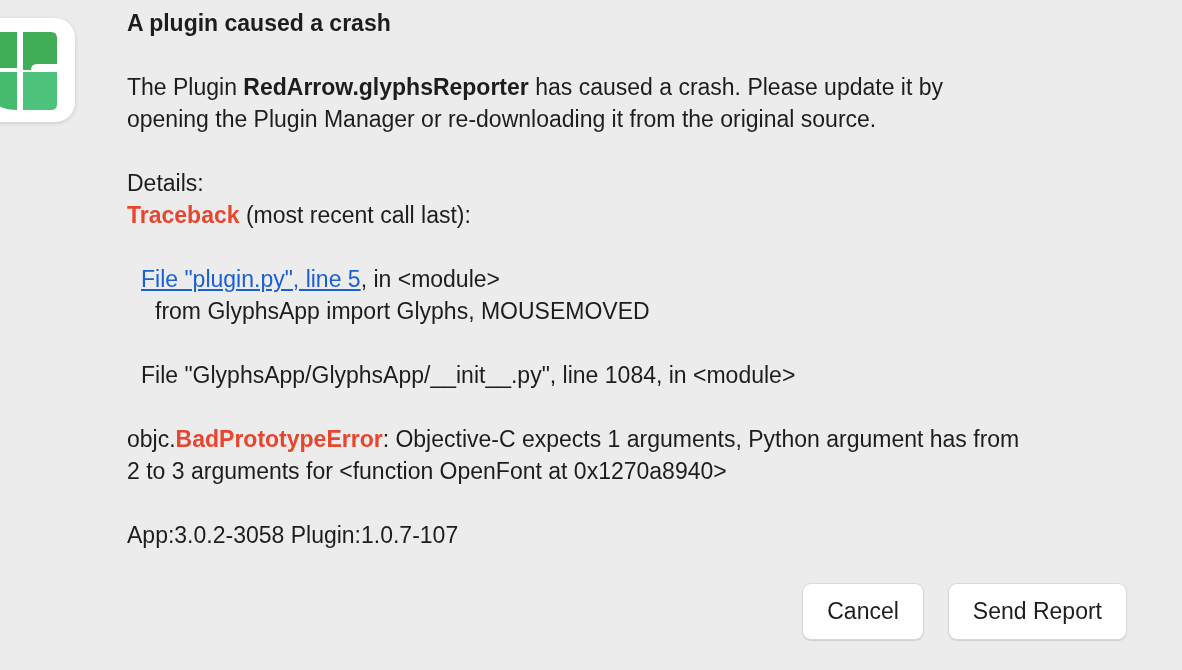 Image resolution: width=1182 pixels, height=670 pixels. Describe the element at coordinates (468, 375) in the screenshot. I see `traceback-line: File "GlyphsApp/GlyphsApp/__init__.py", line 1084, in <module>` at that location.